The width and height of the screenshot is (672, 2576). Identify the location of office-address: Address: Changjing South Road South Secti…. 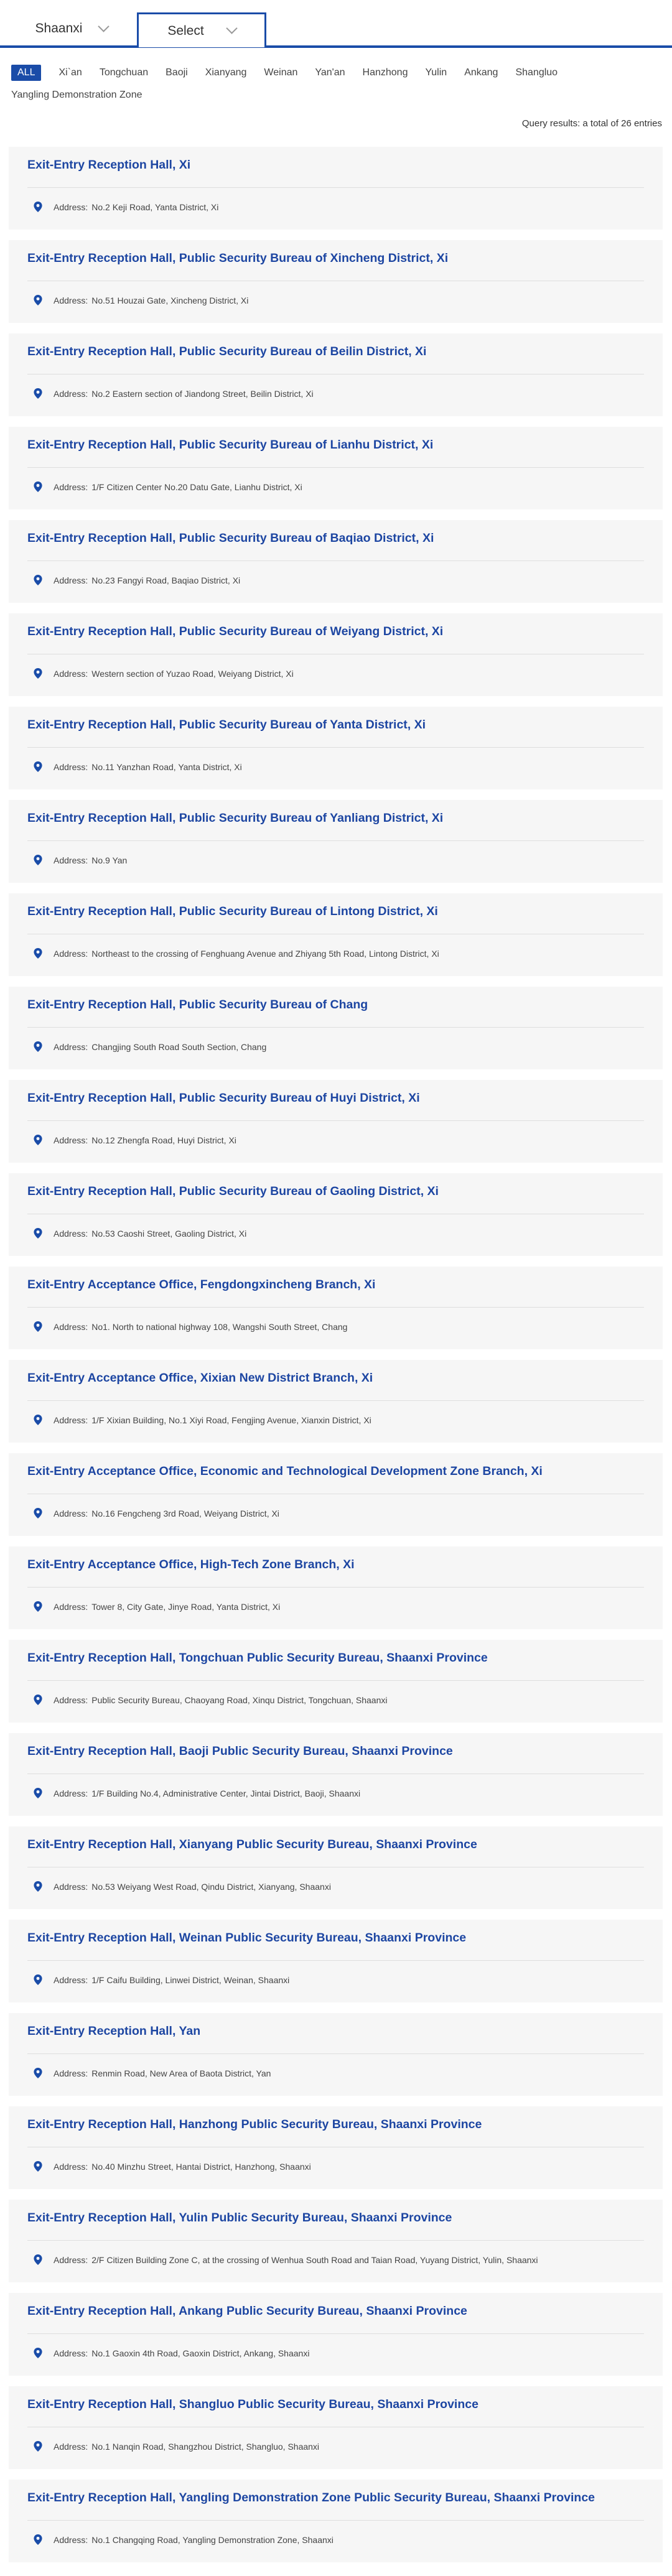
(335, 1046).